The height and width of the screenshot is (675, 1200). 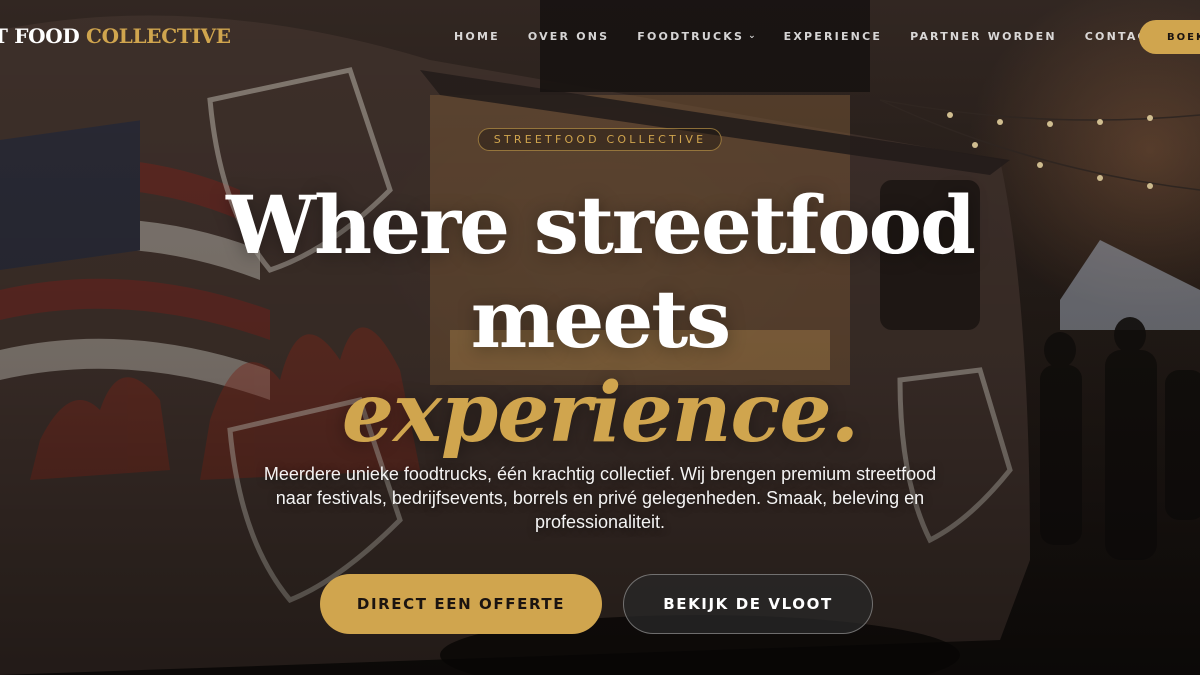 I want to click on brand-name-part1: ET FOOD, so click(x=40, y=36).